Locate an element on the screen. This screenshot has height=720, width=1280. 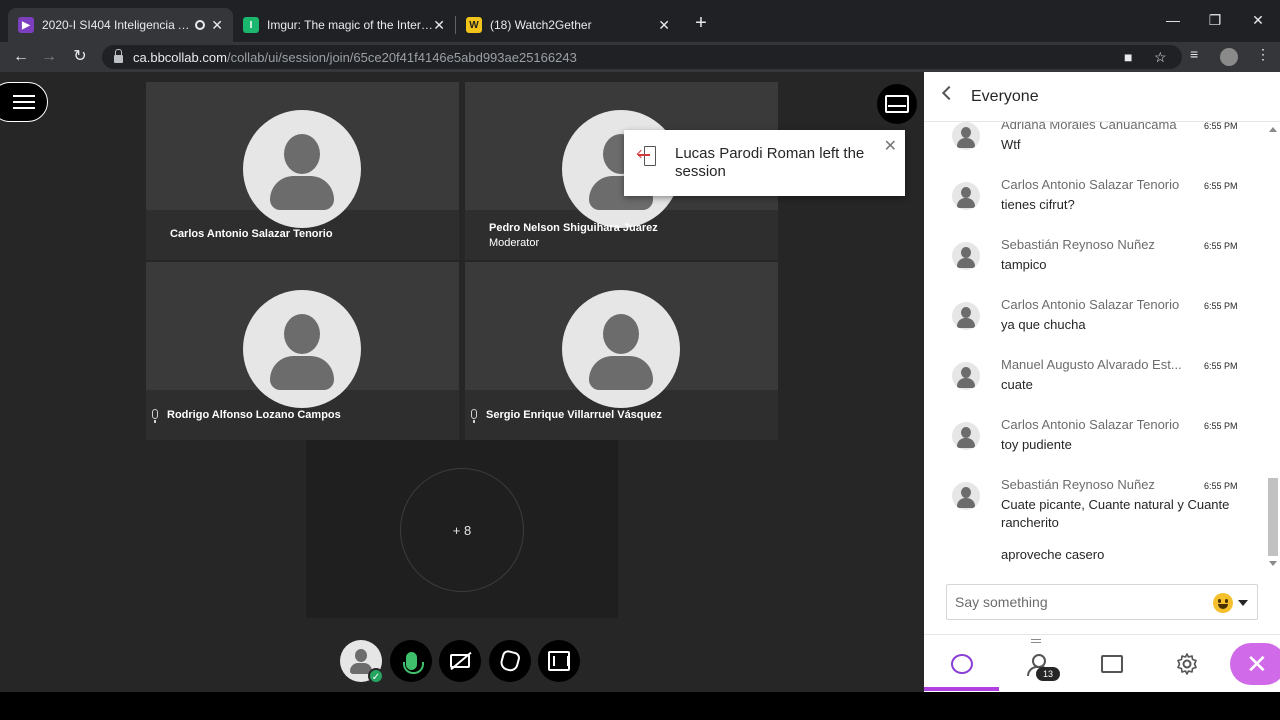
scroll-thumb is located at coordinates (1273, 517).